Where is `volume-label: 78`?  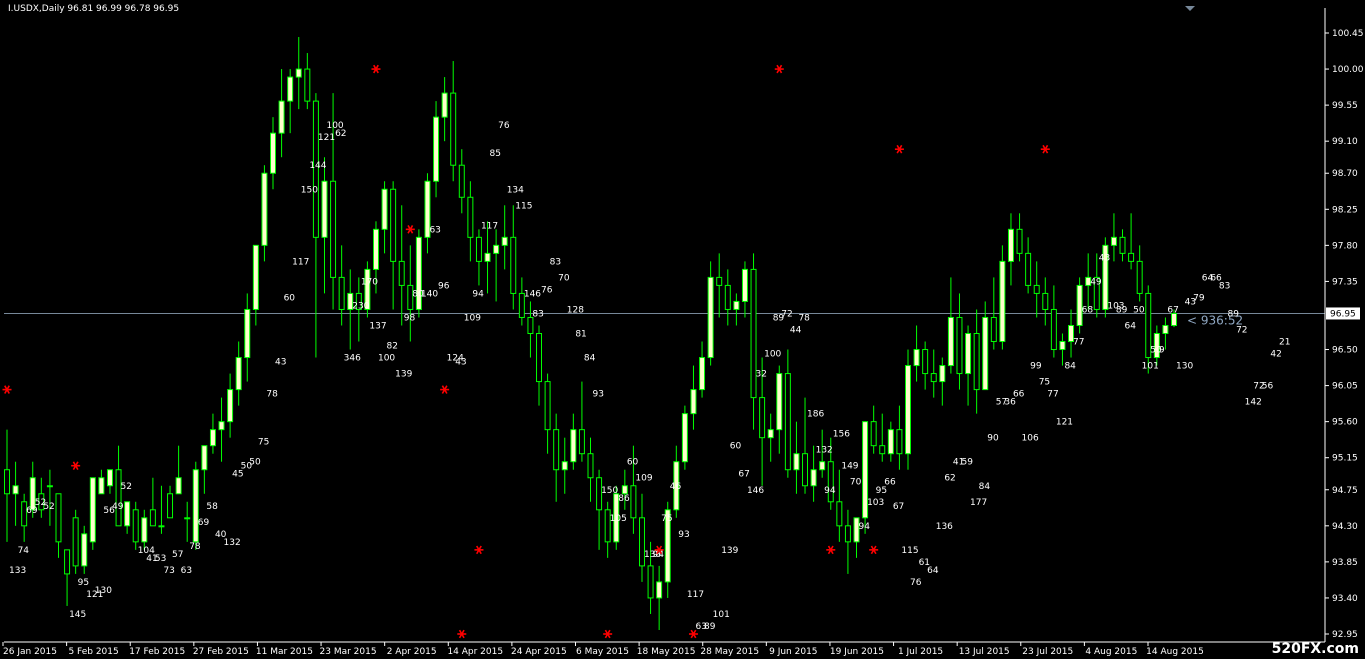
volume-label: 78 is located at coordinates (272, 395).